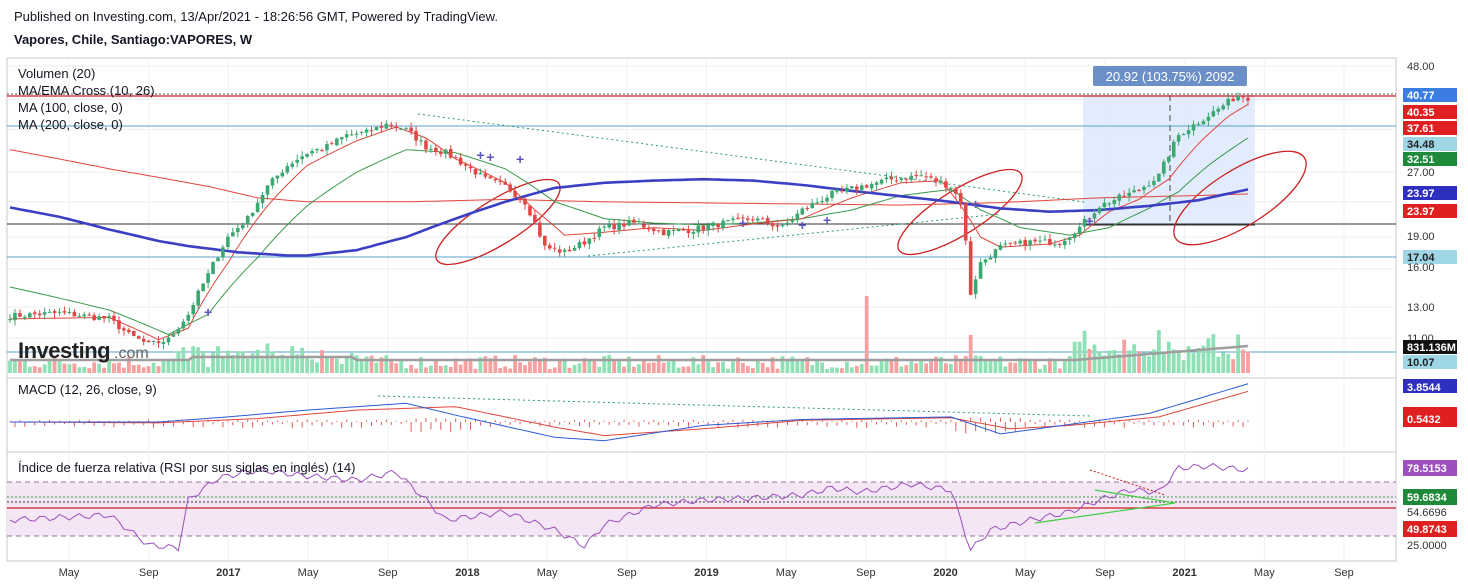  What do you see at coordinates (1421, 129) in the screenshot?
I see `y-tick-label: 37.61` at bounding box center [1421, 129].